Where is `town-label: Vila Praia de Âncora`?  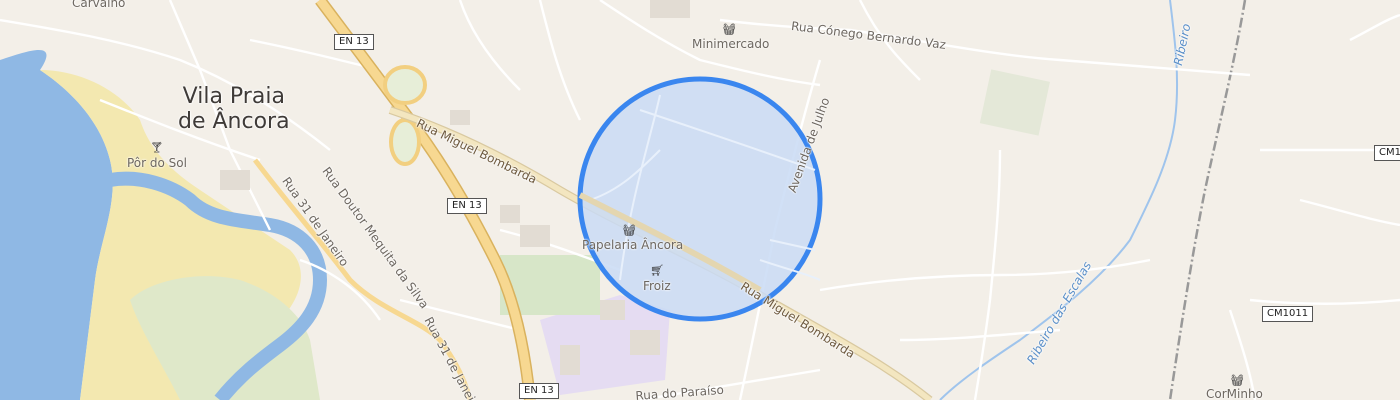 town-label: Vila Praia de Âncora is located at coordinates (234, 109).